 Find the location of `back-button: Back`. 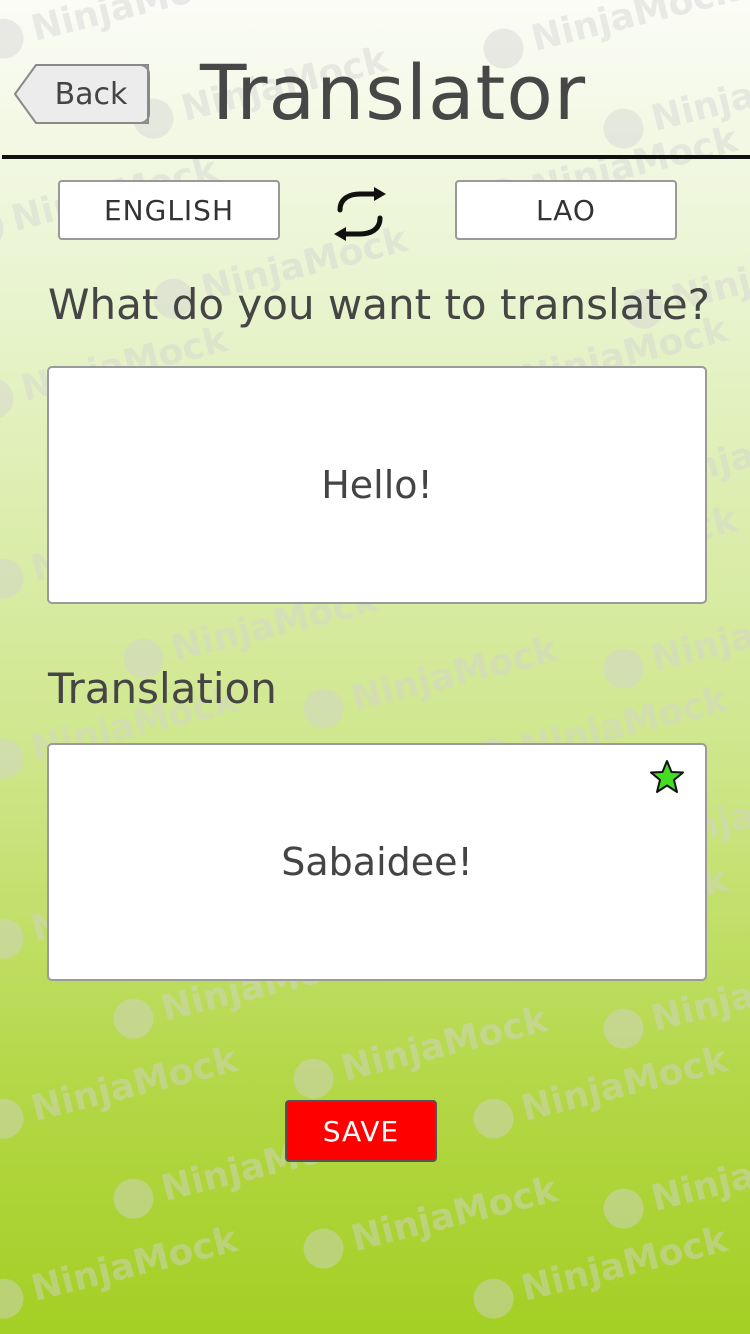

back-button: Back is located at coordinates (82, 94).